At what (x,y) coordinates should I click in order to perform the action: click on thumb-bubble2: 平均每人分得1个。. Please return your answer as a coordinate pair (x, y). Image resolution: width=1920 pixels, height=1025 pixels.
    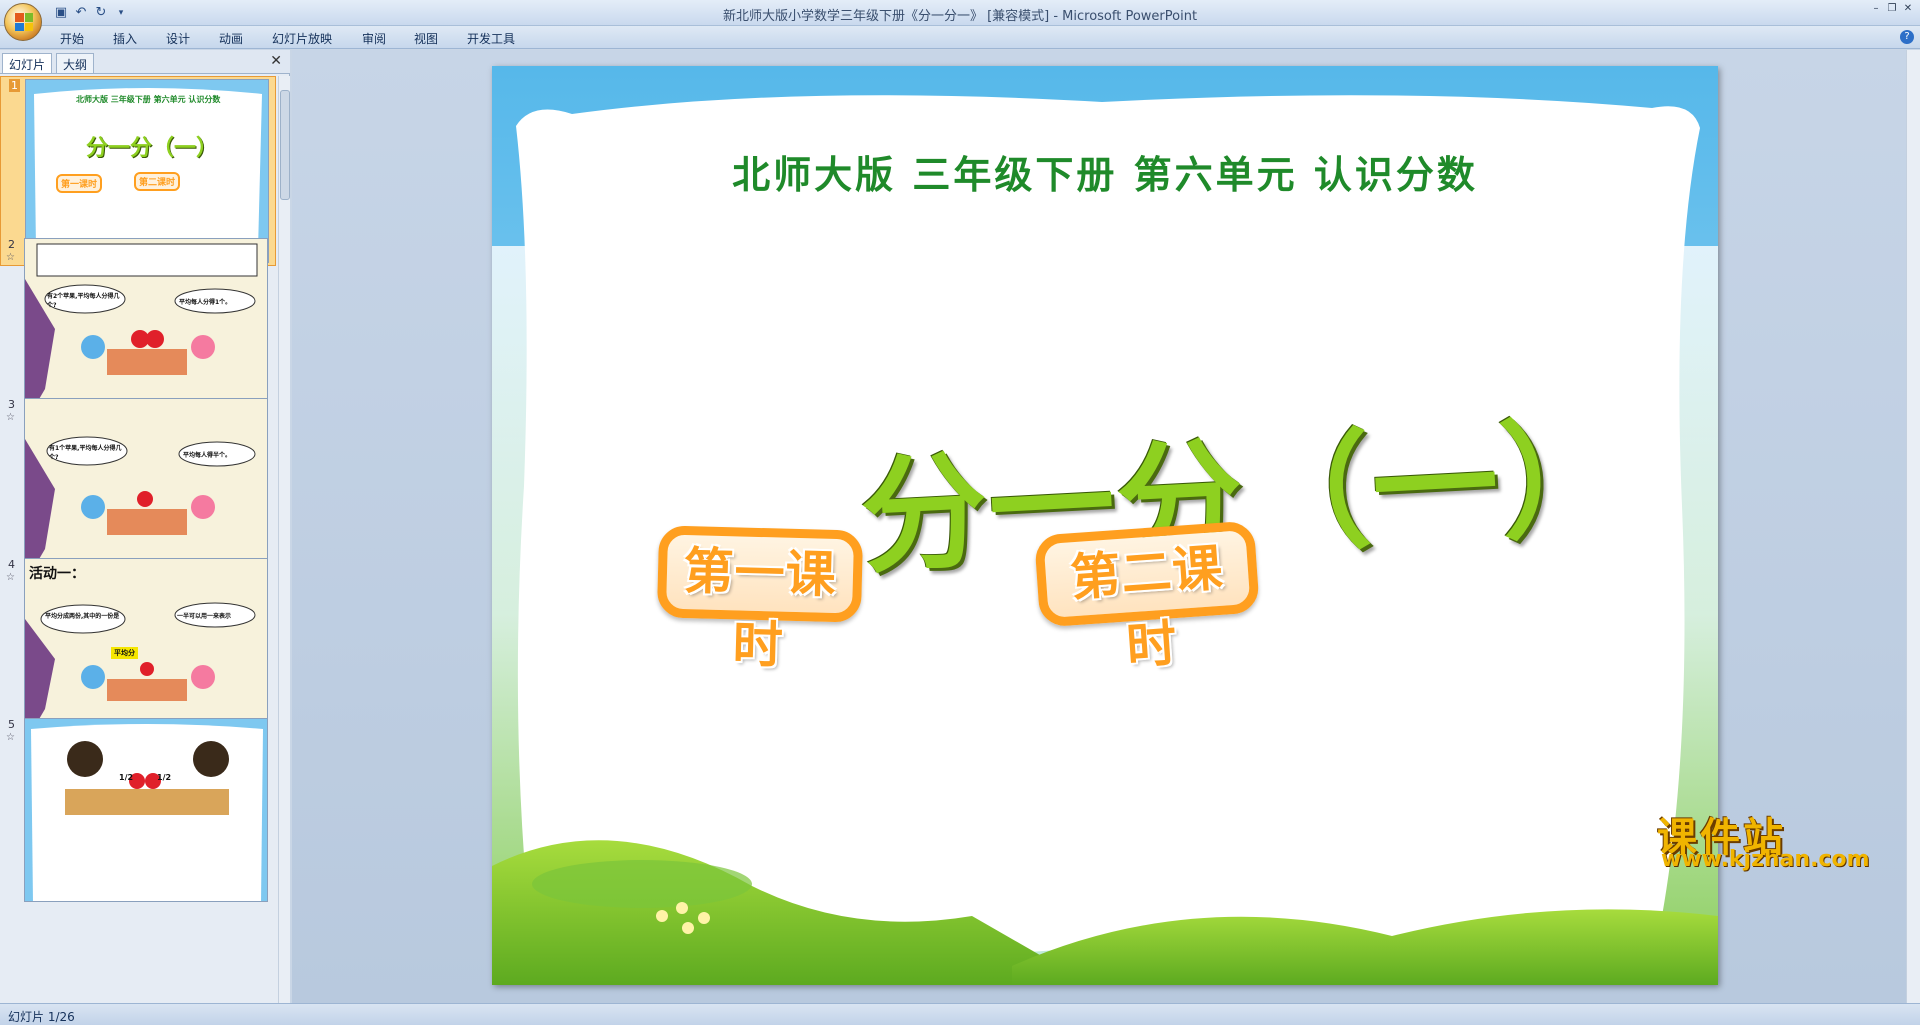
    Looking at the image, I should click on (205, 302).